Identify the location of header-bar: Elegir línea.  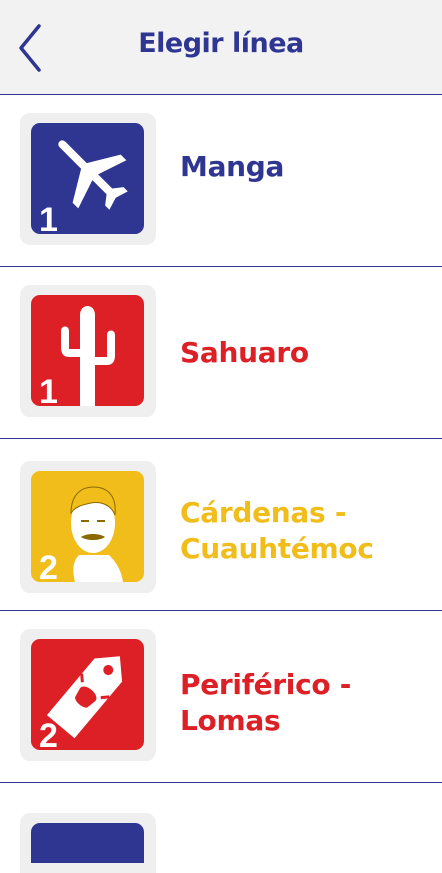
(221, 47).